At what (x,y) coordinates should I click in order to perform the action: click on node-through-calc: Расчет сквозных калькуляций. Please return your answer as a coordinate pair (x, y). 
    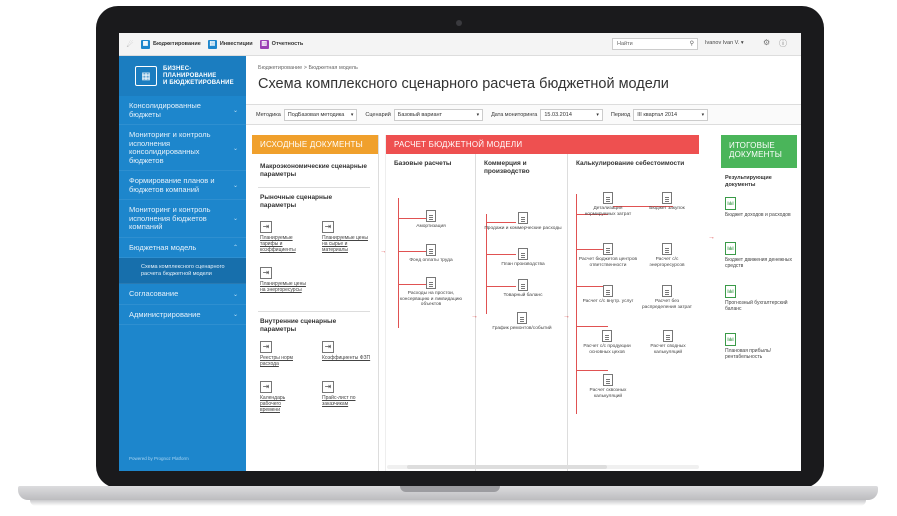
    Looking at the image, I should click on (608, 386).